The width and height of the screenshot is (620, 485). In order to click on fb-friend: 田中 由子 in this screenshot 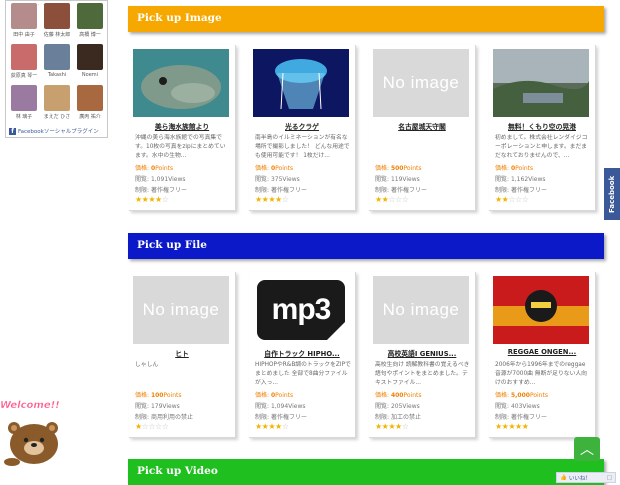, I will do `click(24, 23)`.